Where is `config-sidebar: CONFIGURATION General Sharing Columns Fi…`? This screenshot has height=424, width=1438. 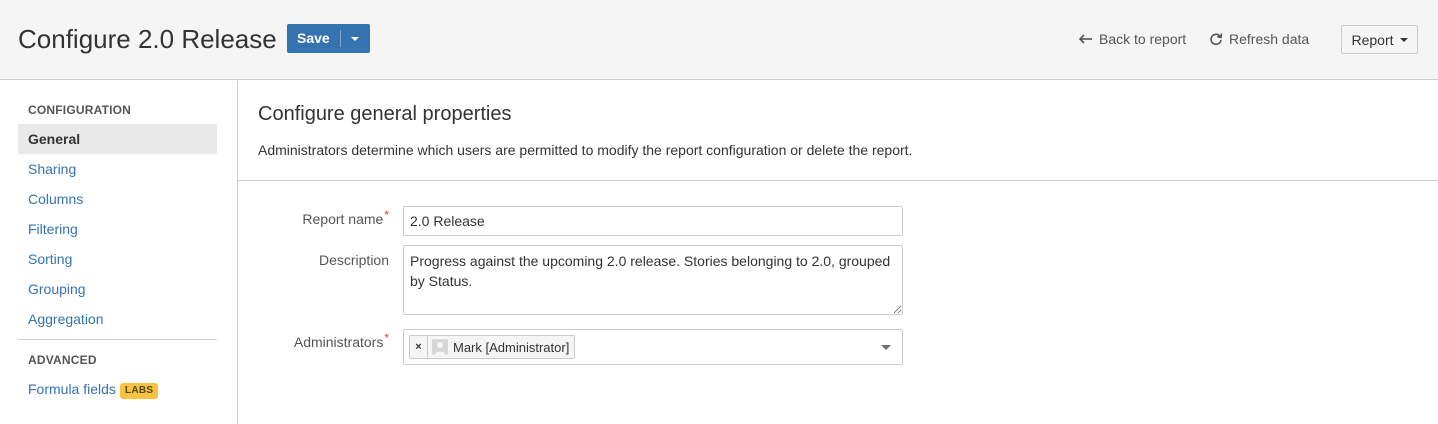
config-sidebar: CONFIGURATION General Sharing Columns Fi… is located at coordinates (119, 252).